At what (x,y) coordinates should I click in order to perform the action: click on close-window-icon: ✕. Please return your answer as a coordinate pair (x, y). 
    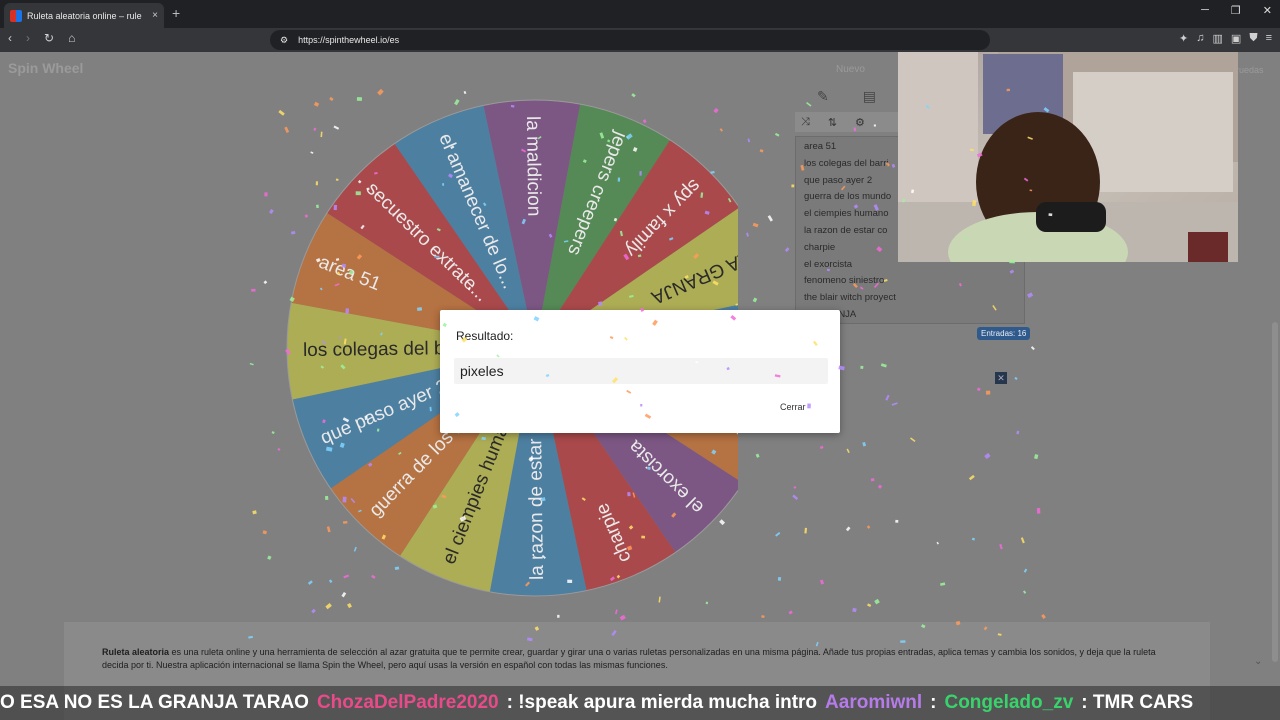
    Looking at the image, I should click on (1267, 10).